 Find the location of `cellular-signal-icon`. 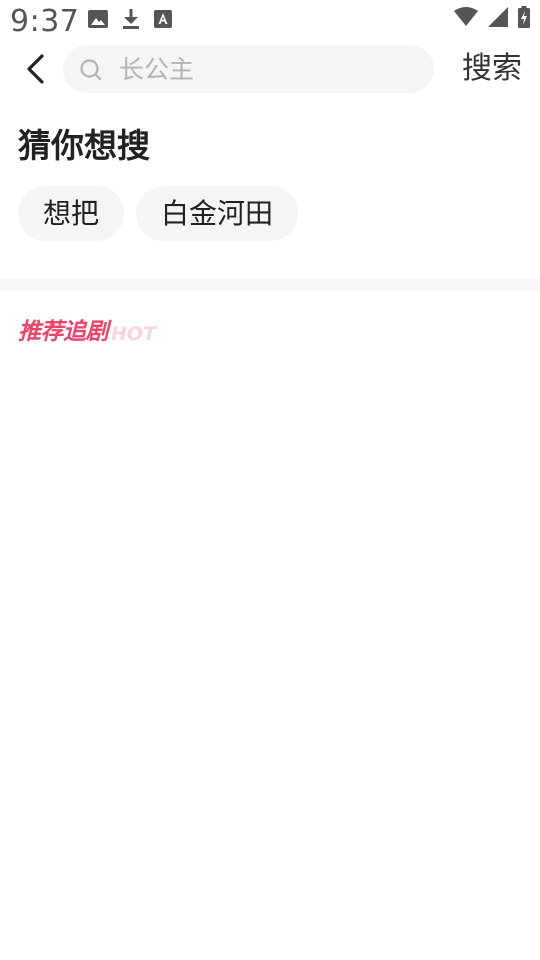

cellular-signal-icon is located at coordinates (498, 17).